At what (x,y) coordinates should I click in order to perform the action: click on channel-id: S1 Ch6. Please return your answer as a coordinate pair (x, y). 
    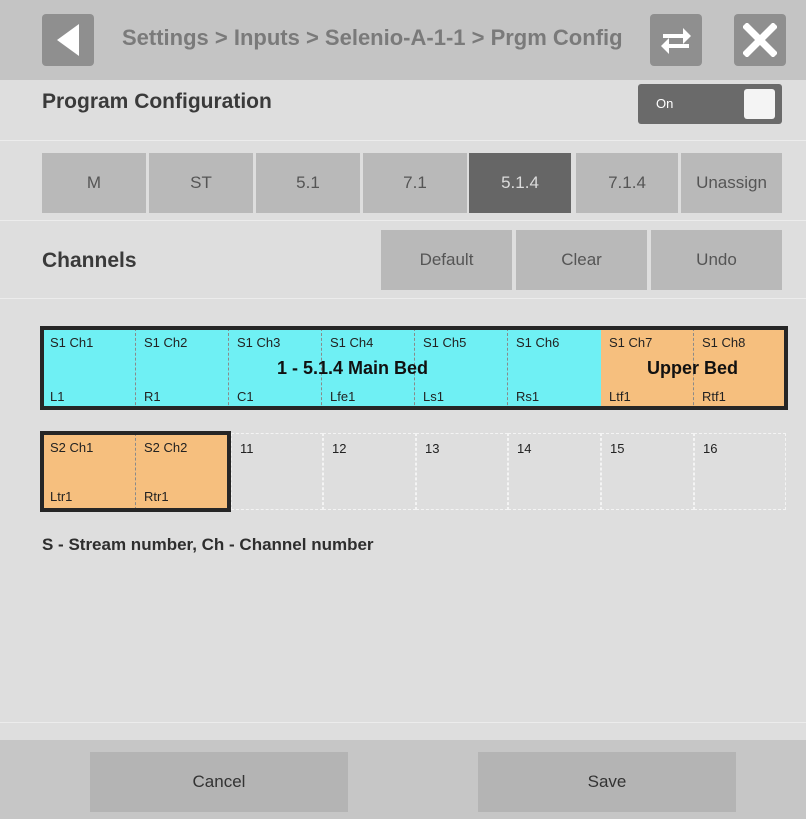
    Looking at the image, I should click on (538, 342).